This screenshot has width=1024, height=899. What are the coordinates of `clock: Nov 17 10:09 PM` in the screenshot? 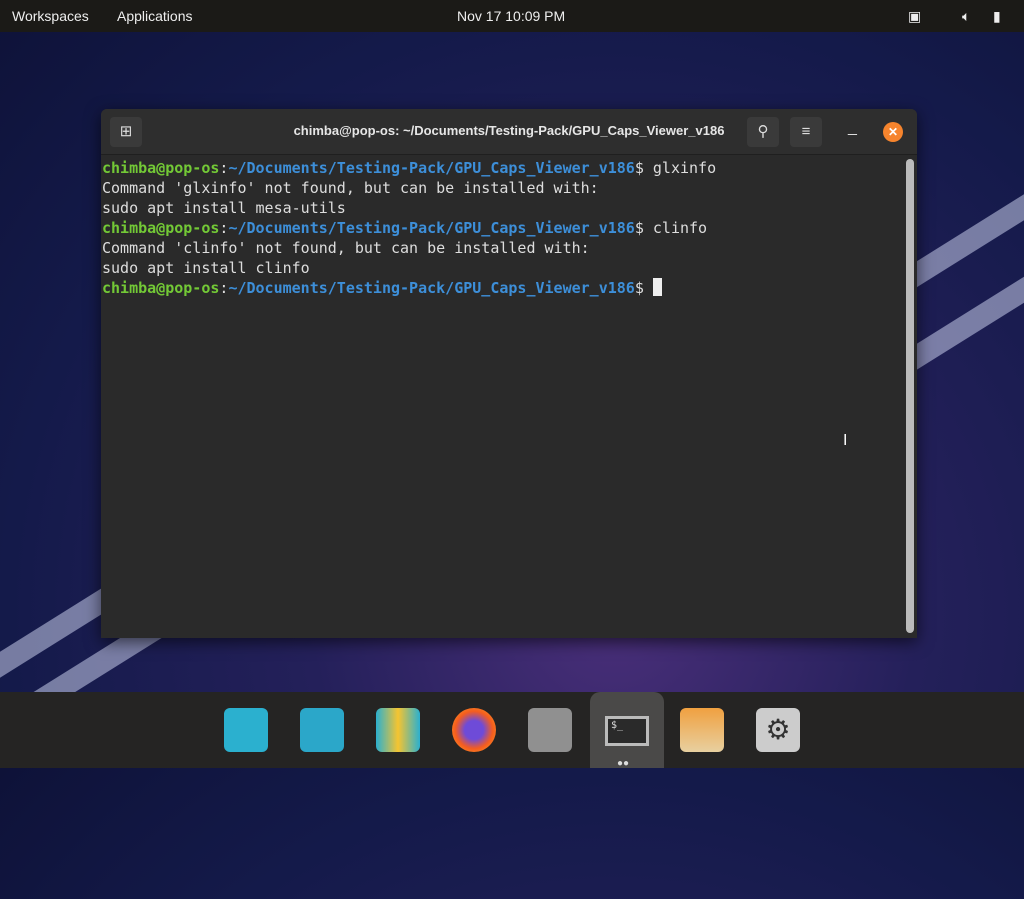 It's located at (511, 16).